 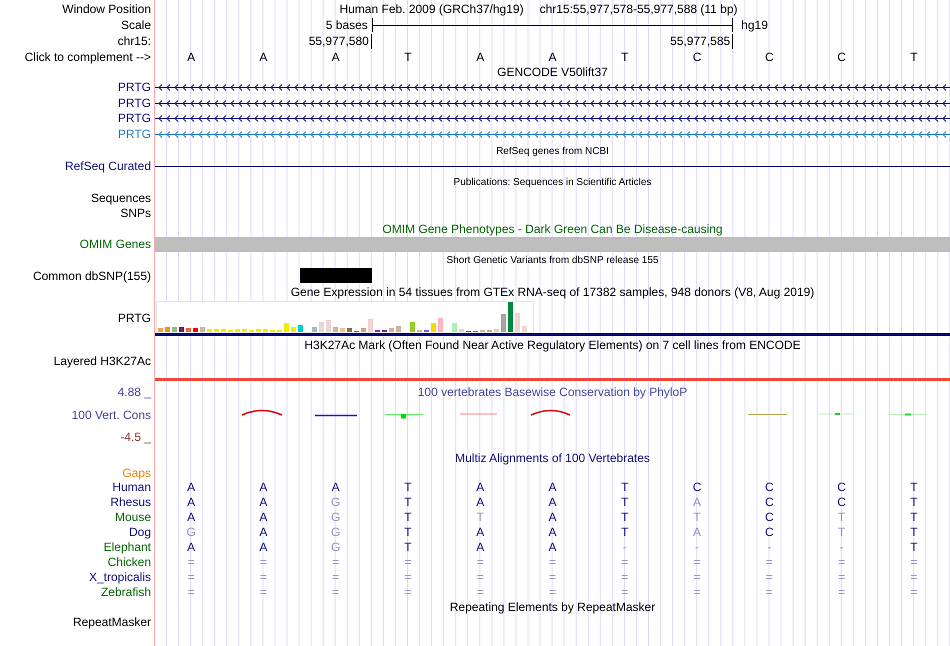 I want to click on track-label: Human, so click(x=131, y=487).